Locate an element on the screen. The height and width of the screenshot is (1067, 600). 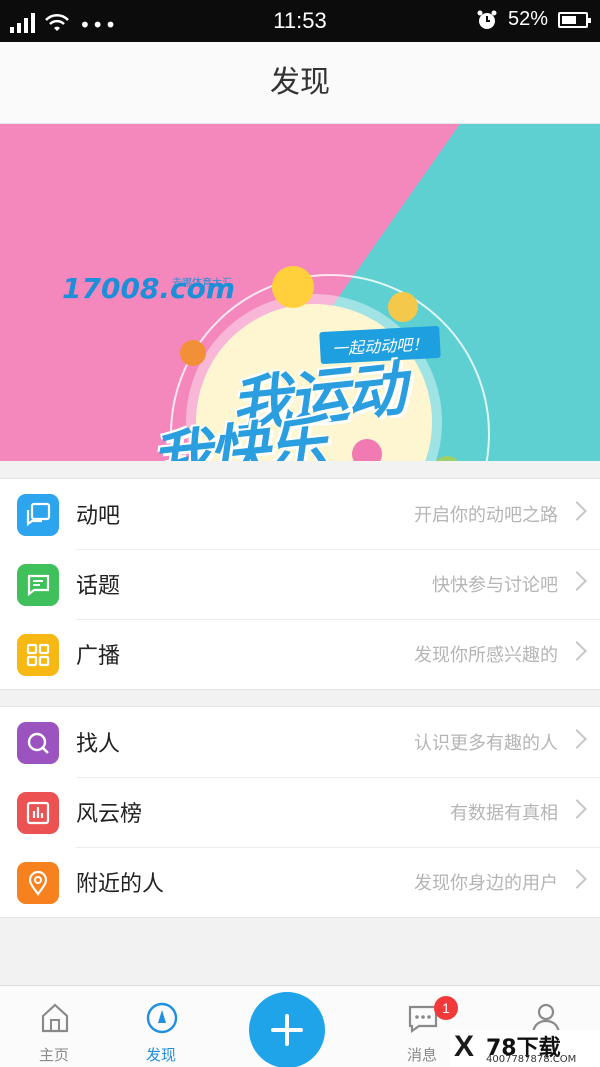
tab-home-label: 主页 is located at coordinates (53, 1055).